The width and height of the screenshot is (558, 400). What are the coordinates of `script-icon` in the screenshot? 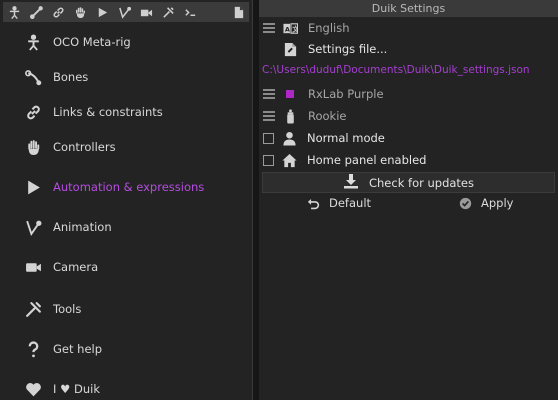 It's located at (189, 12).